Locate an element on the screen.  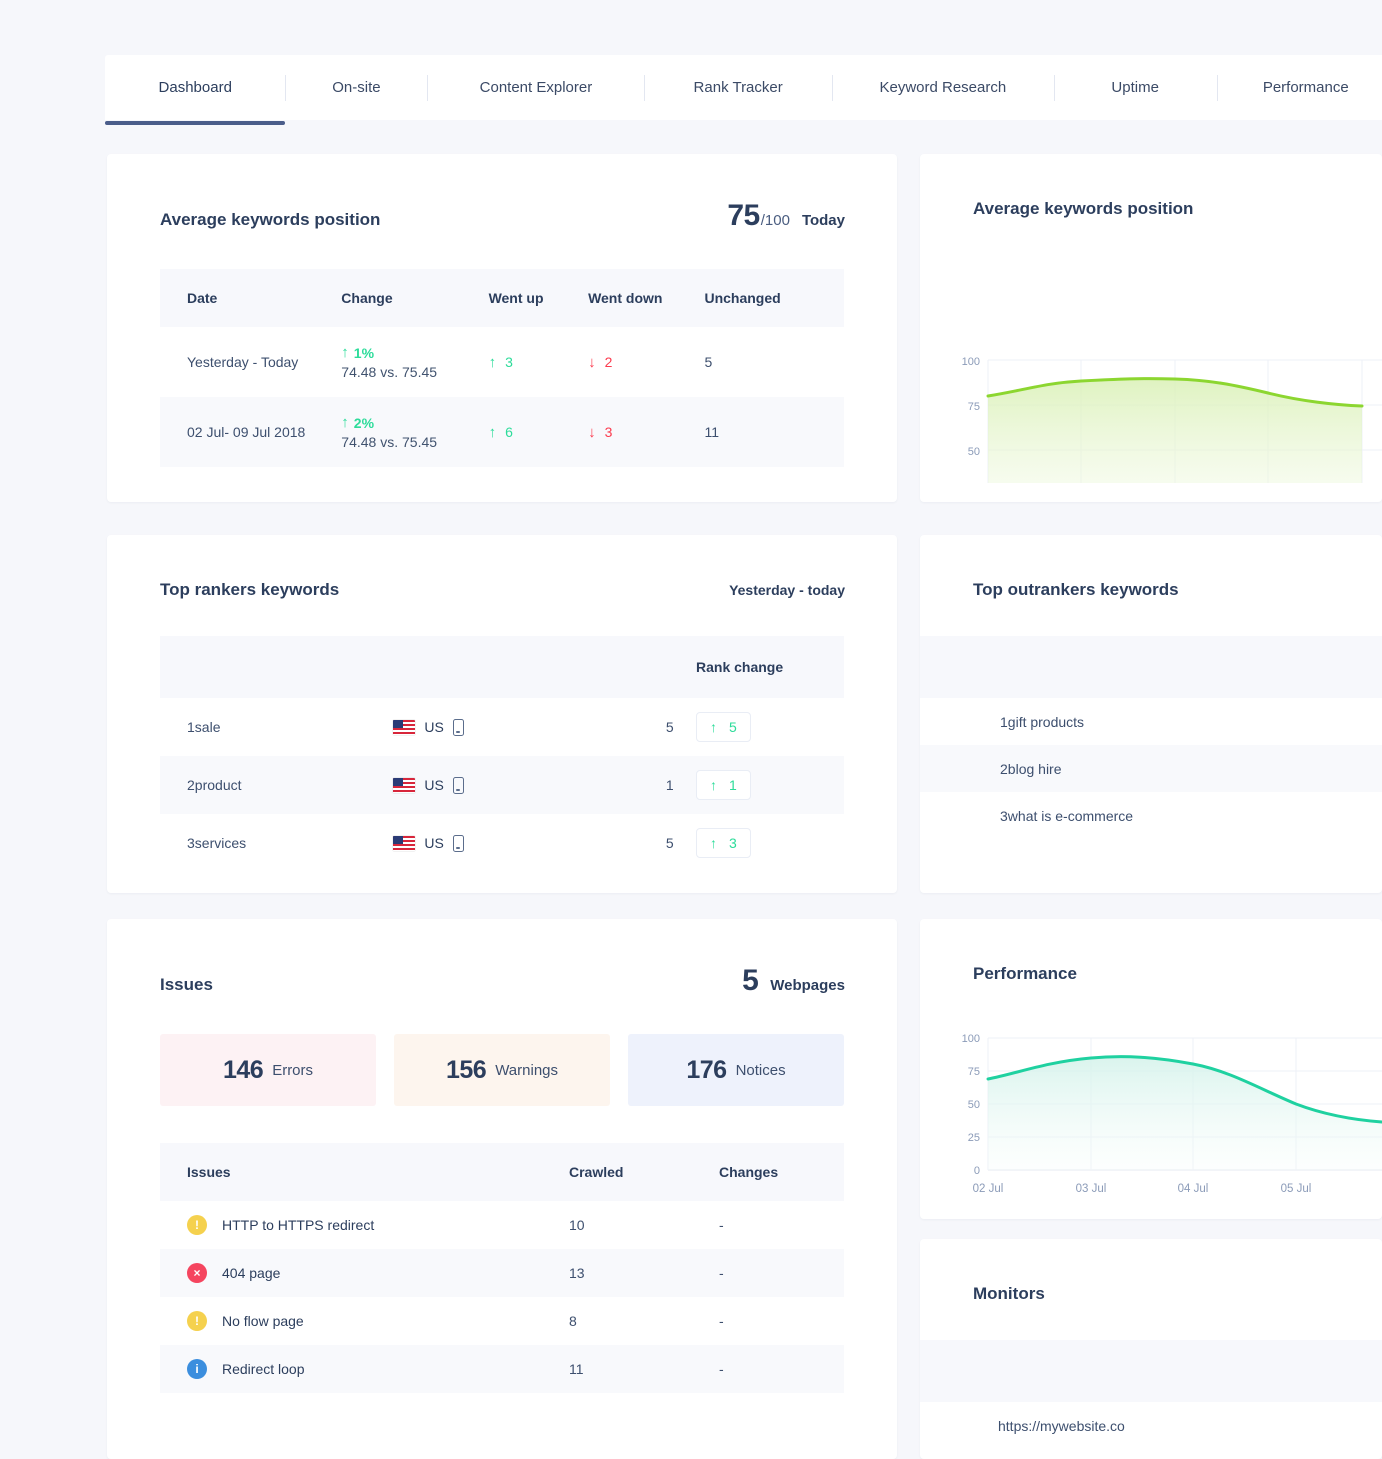
geo-device-cell: US is located at coordinates (529, 727).